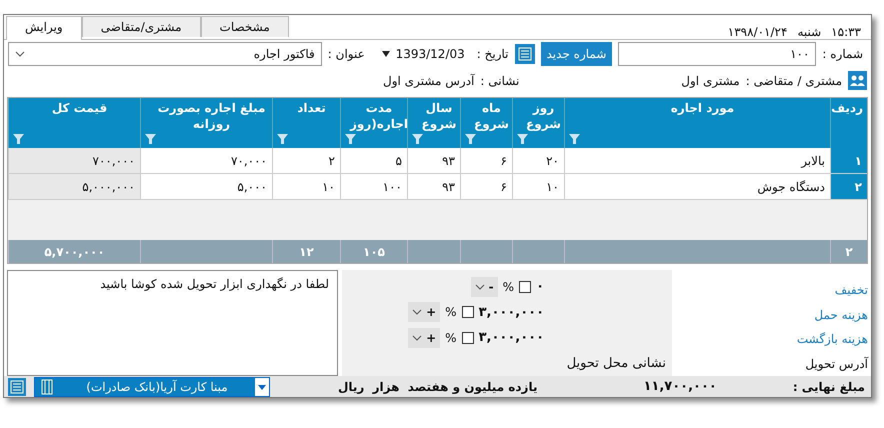  What do you see at coordinates (74, 123) in the screenshot?
I see `column-header: قیمت کل` at bounding box center [74, 123].